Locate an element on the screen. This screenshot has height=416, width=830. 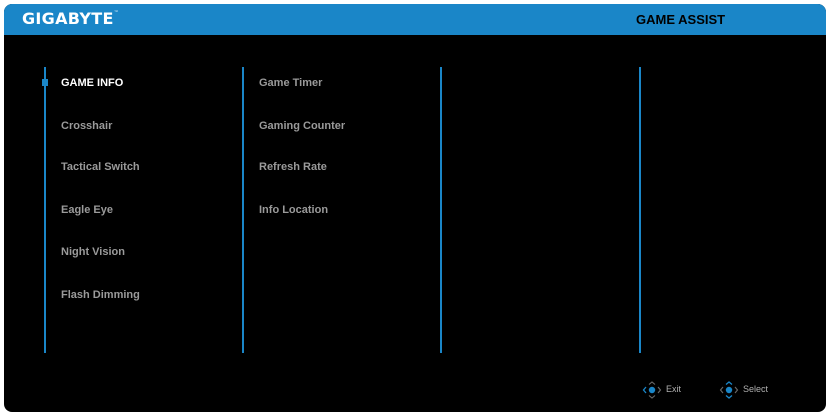
submenu-item-refresh-rate: Refresh Rate is located at coordinates (293, 167).